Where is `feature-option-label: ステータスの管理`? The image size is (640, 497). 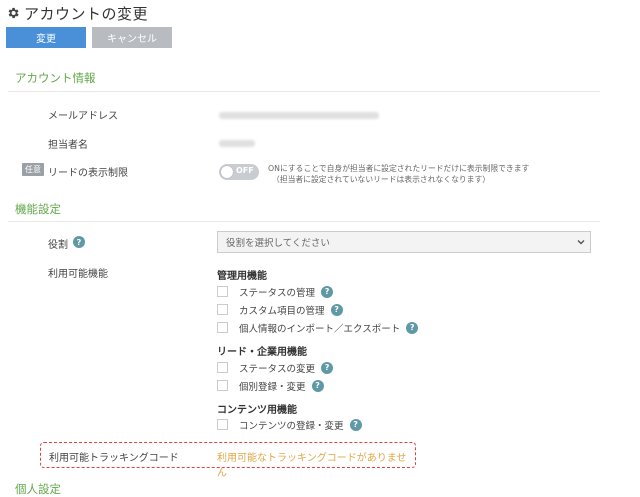
feature-option-label: ステータスの管理 is located at coordinates (277, 293).